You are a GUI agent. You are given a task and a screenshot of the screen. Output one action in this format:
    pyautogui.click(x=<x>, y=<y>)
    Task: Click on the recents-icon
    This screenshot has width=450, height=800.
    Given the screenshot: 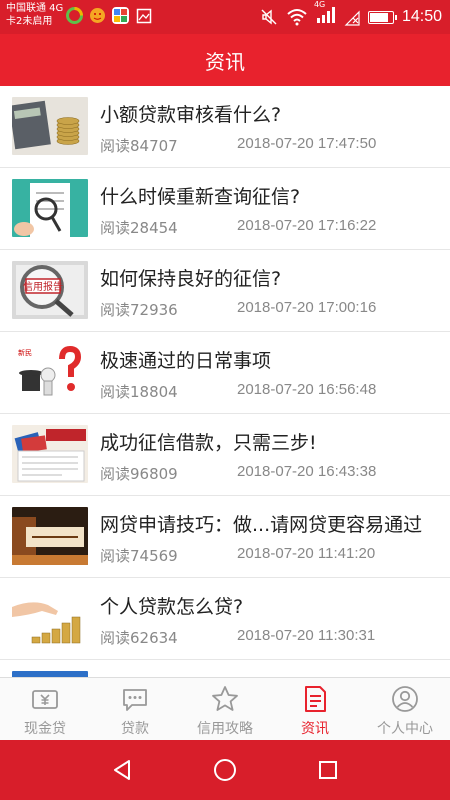 What is the action you would take?
    pyautogui.click(x=328, y=770)
    